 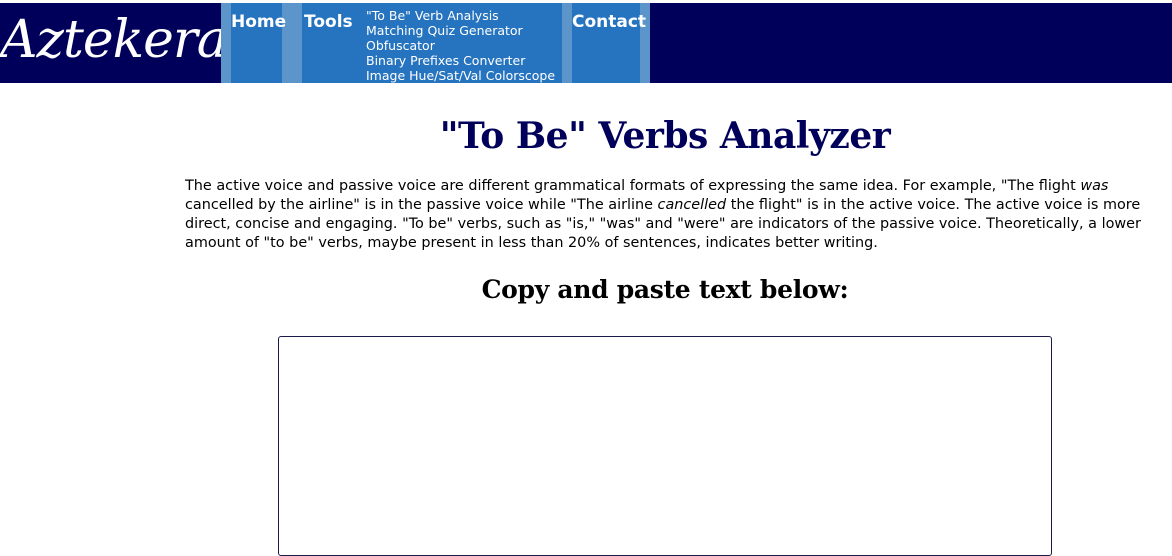 I want to click on submenu-item-image-colorscope: Image Hue/Sat/Val Colorscope, so click(x=460, y=75).